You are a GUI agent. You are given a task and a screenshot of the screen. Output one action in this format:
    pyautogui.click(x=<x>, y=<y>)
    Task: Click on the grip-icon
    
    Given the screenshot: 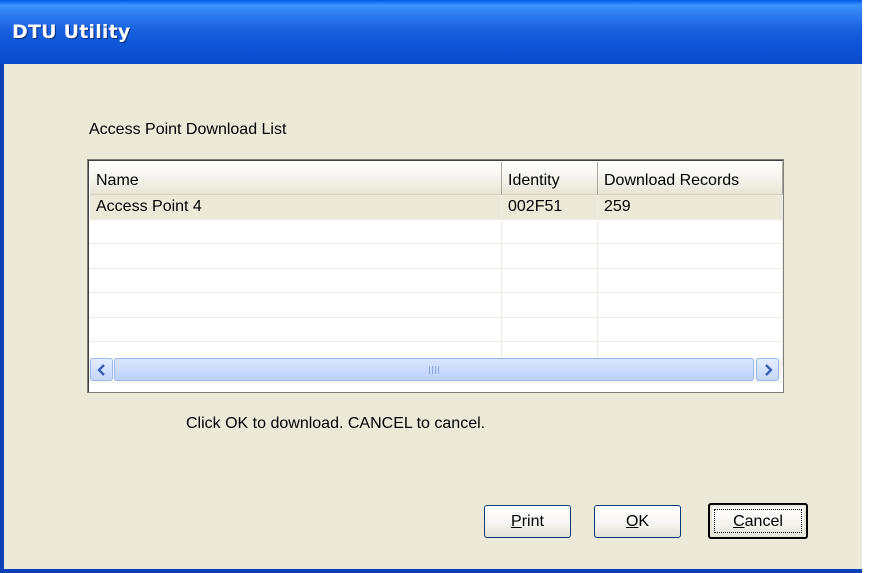 What is the action you would take?
    pyautogui.click(x=434, y=370)
    